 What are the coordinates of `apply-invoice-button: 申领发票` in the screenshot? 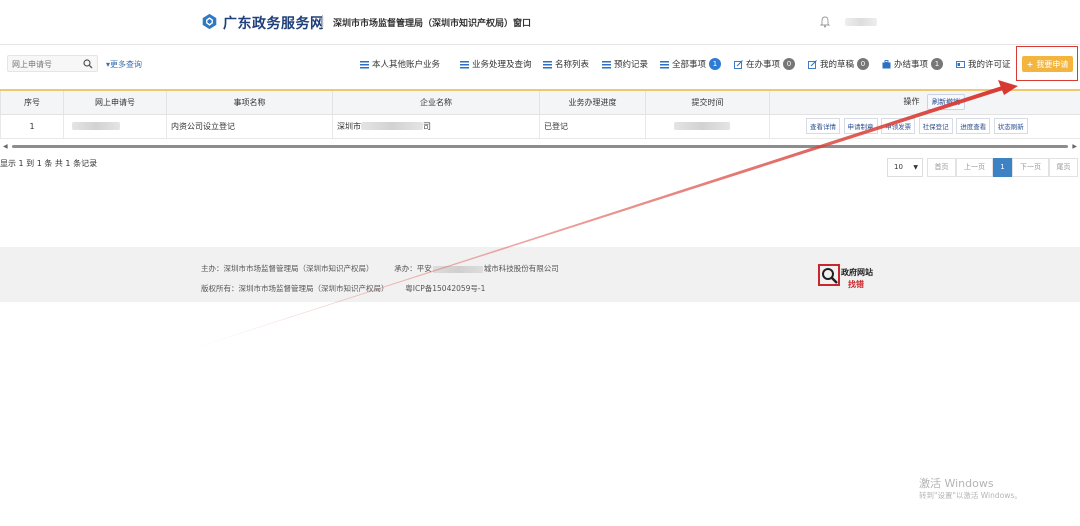 It's located at (898, 126).